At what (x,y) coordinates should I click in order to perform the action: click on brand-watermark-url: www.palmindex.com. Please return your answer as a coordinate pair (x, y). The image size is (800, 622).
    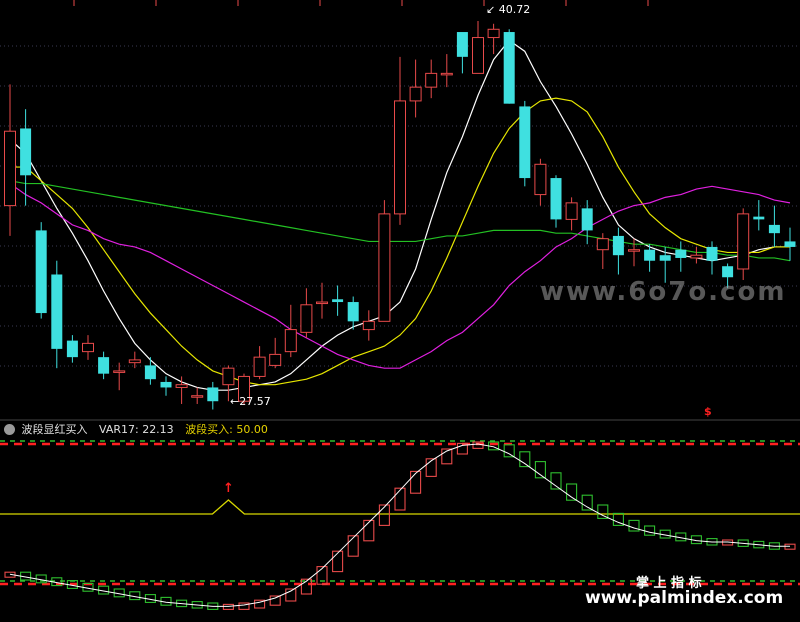
    Looking at the image, I should click on (684, 598).